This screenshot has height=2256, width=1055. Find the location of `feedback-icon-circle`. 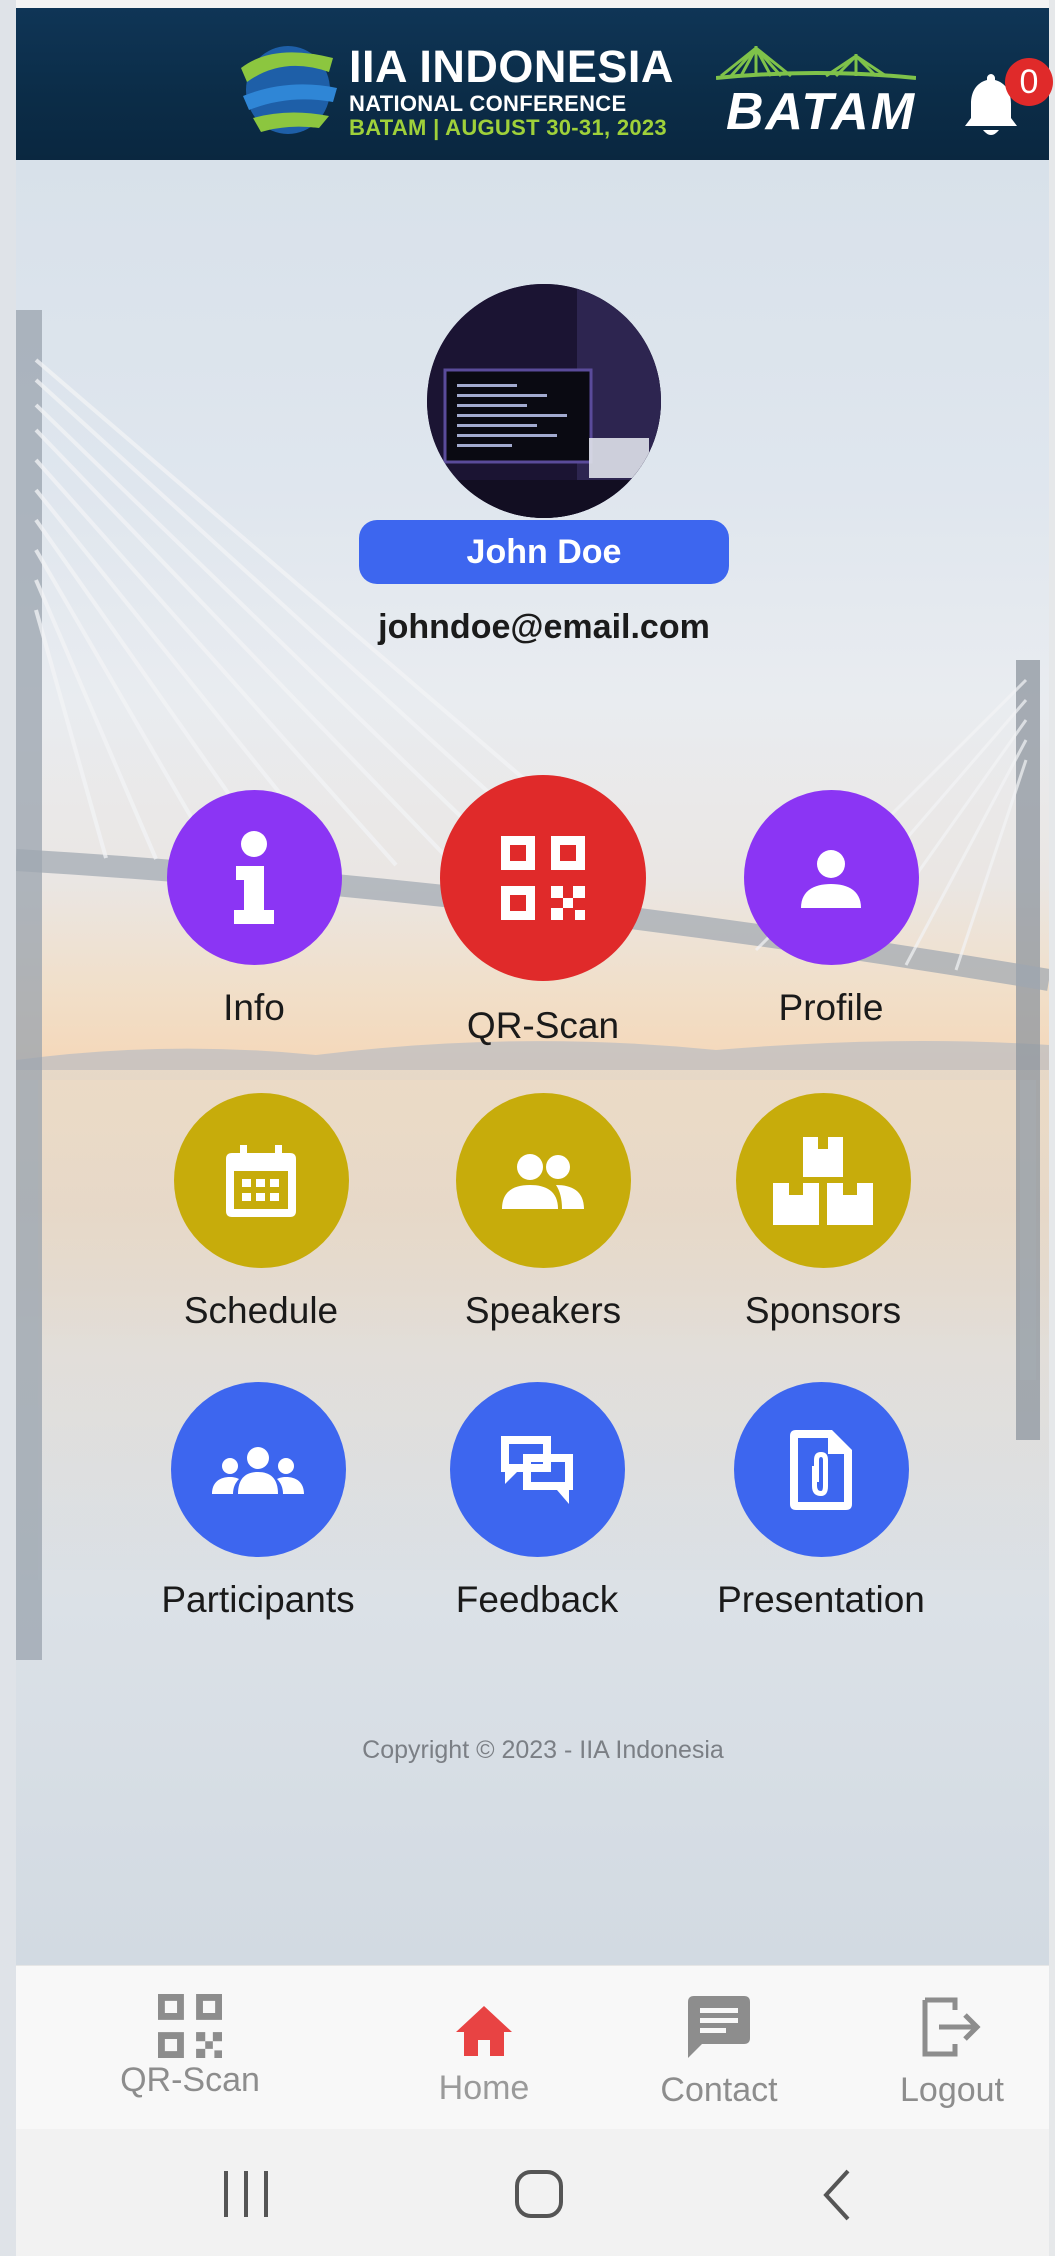

feedback-icon-circle is located at coordinates (537, 1469).